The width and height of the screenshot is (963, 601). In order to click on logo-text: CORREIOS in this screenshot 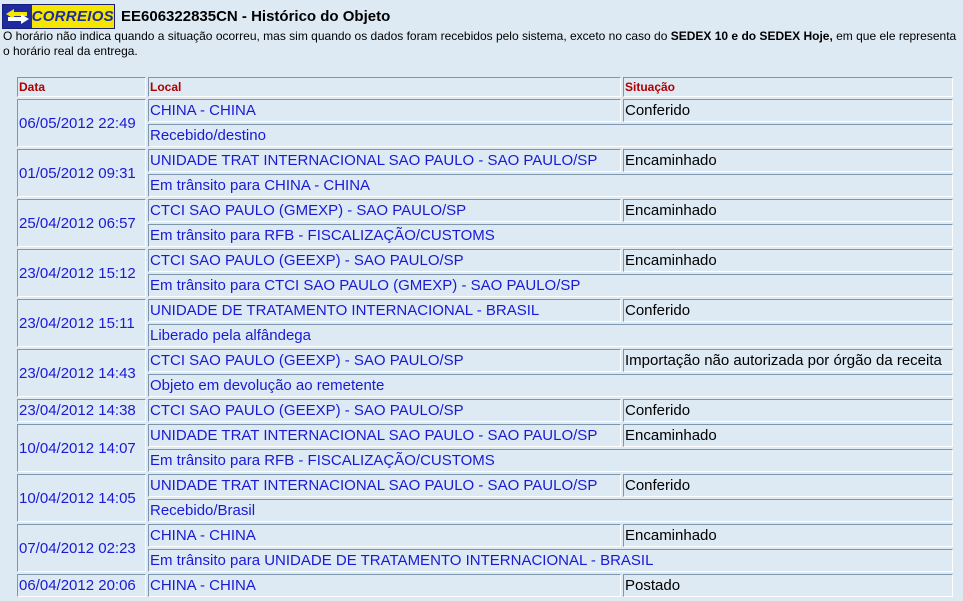, I will do `click(72, 16)`.